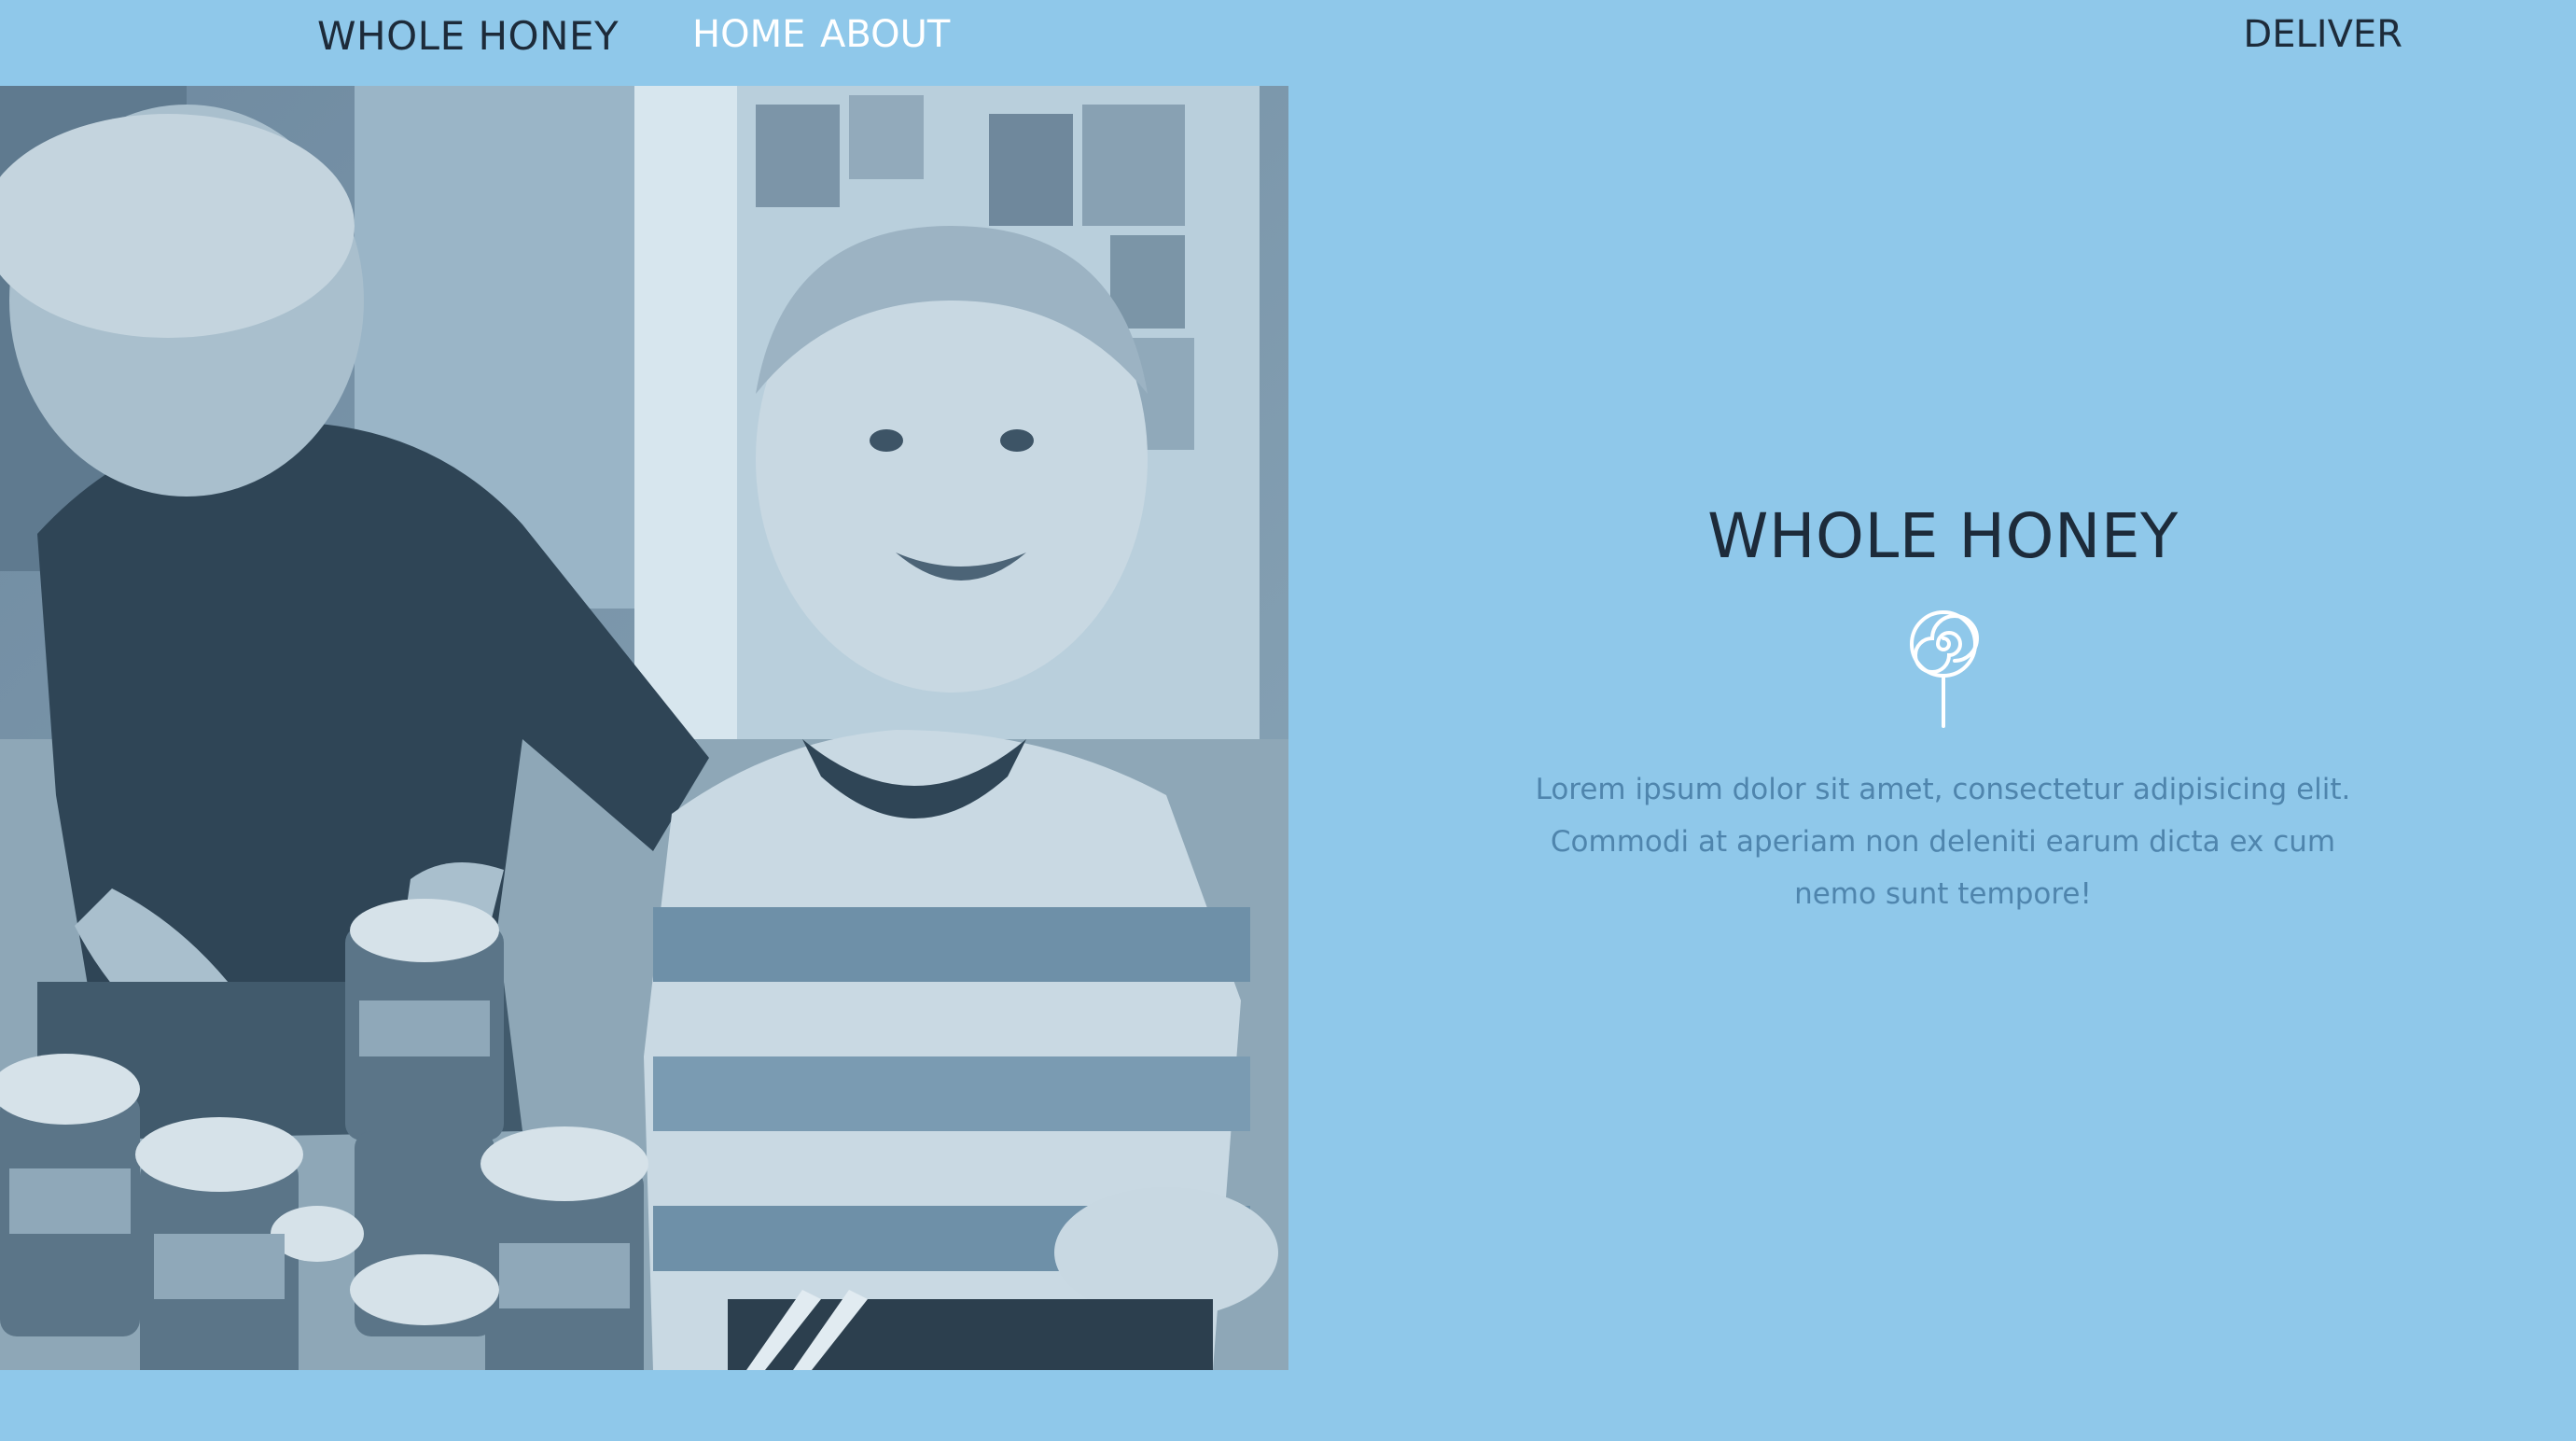  I want to click on lollipop-icon, so click(1944, 669).